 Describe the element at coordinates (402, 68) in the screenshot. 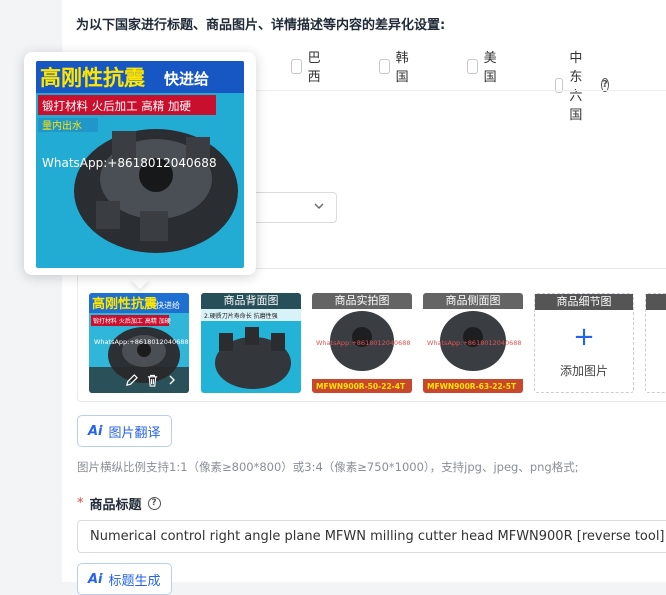

I see `country-label: 韩国` at that location.